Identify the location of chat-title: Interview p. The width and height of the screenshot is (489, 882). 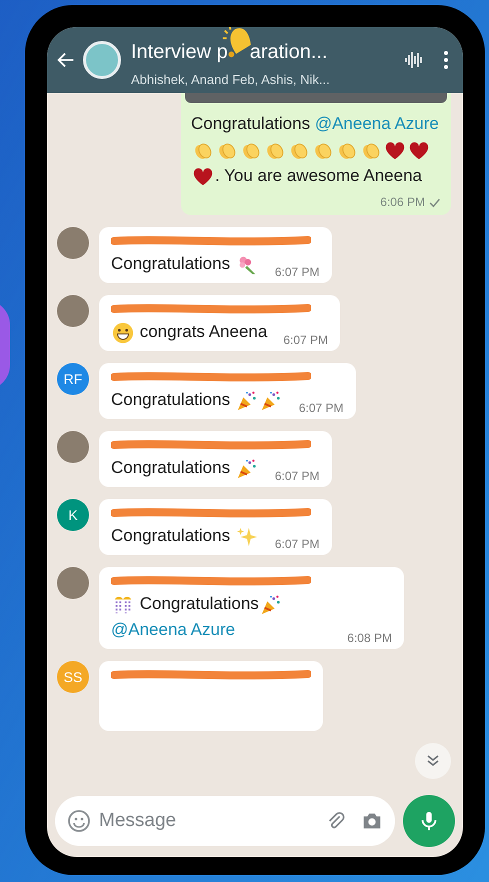
(179, 52).